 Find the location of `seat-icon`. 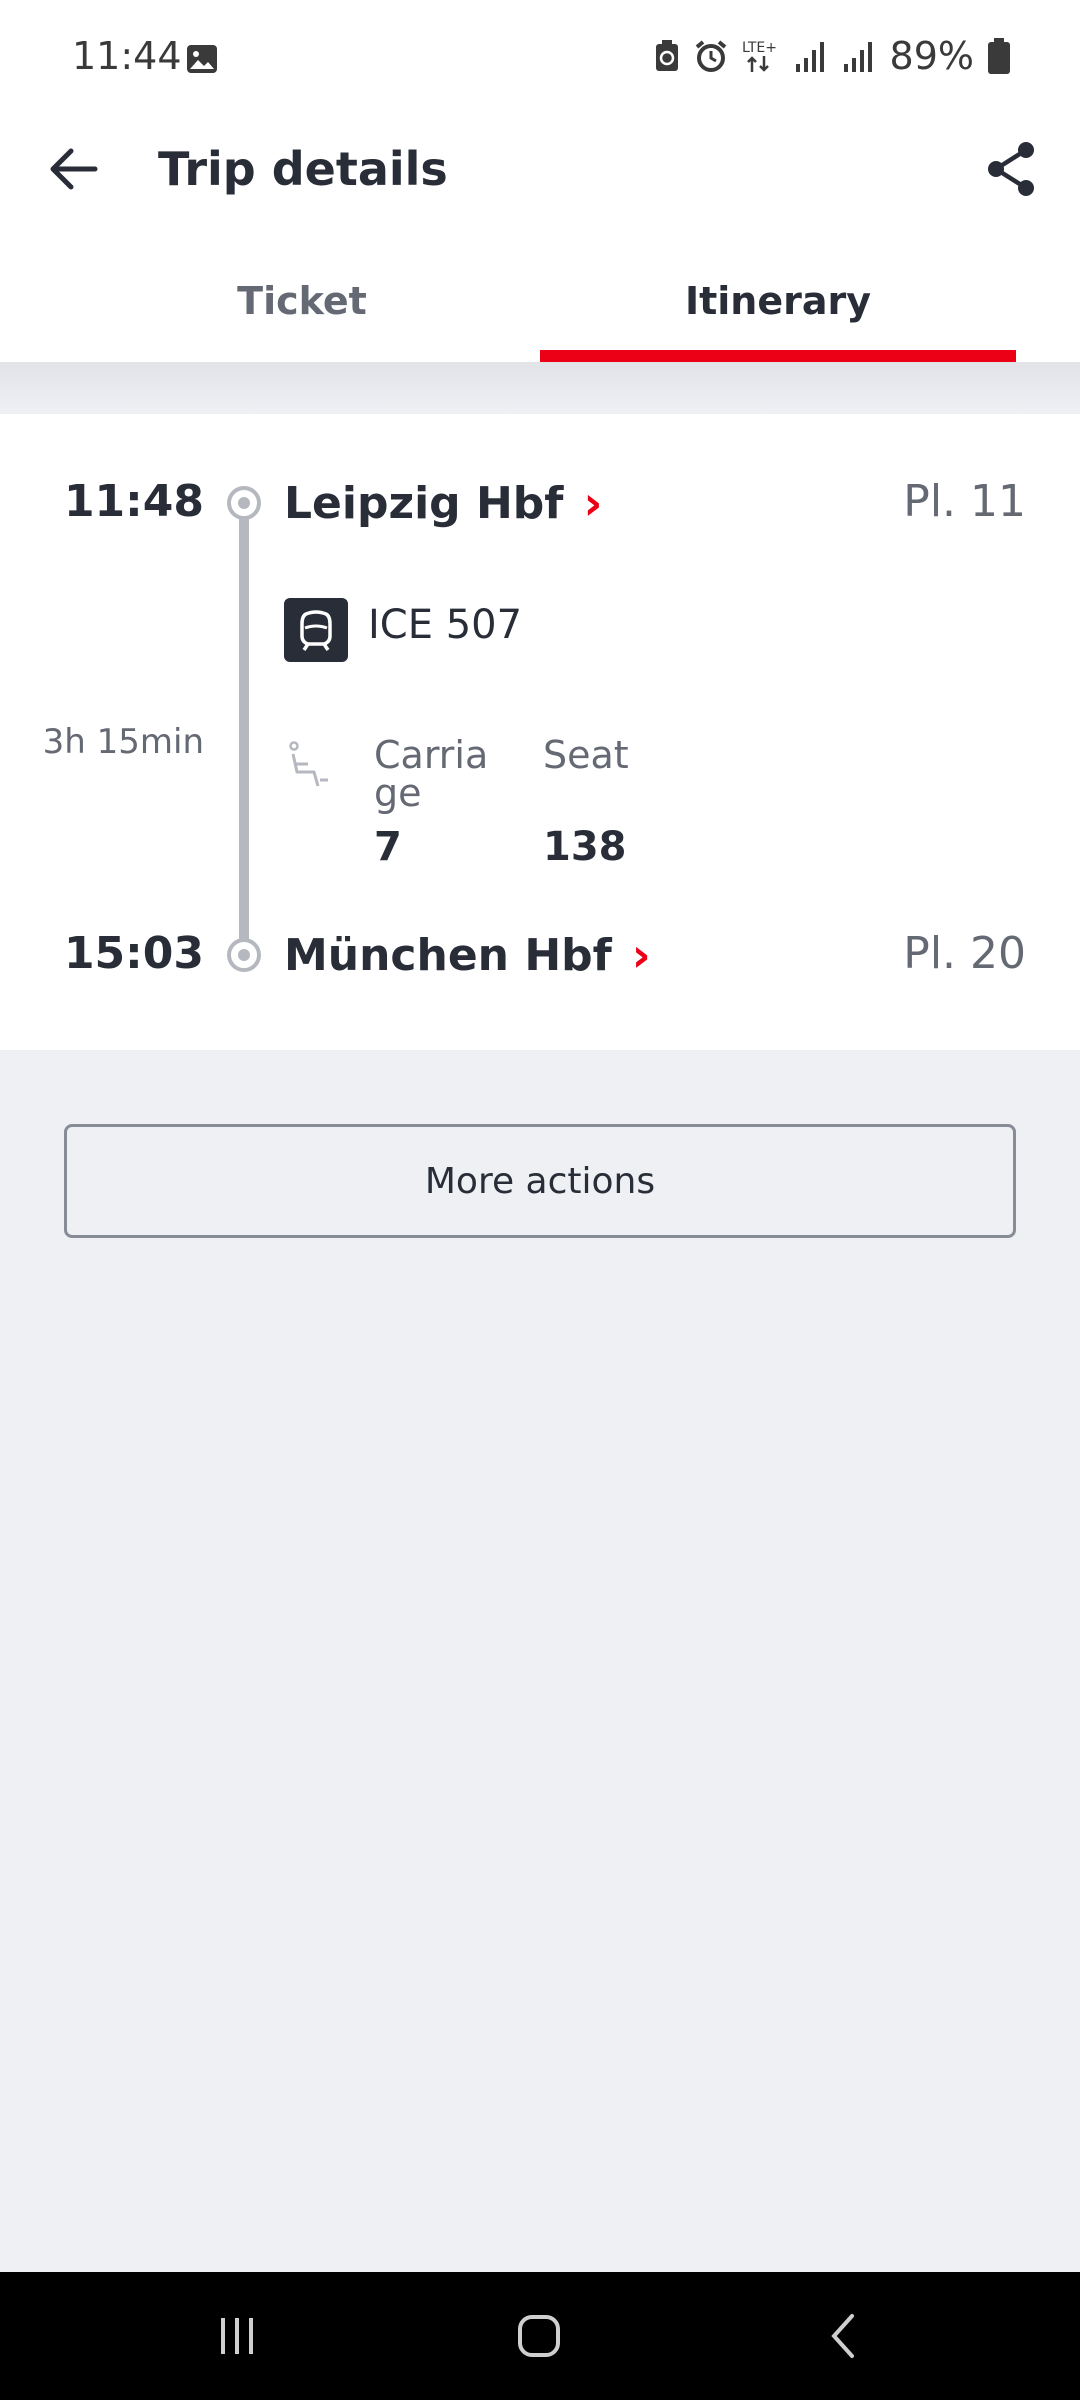

seat-icon is located at coordinates (308, 764).